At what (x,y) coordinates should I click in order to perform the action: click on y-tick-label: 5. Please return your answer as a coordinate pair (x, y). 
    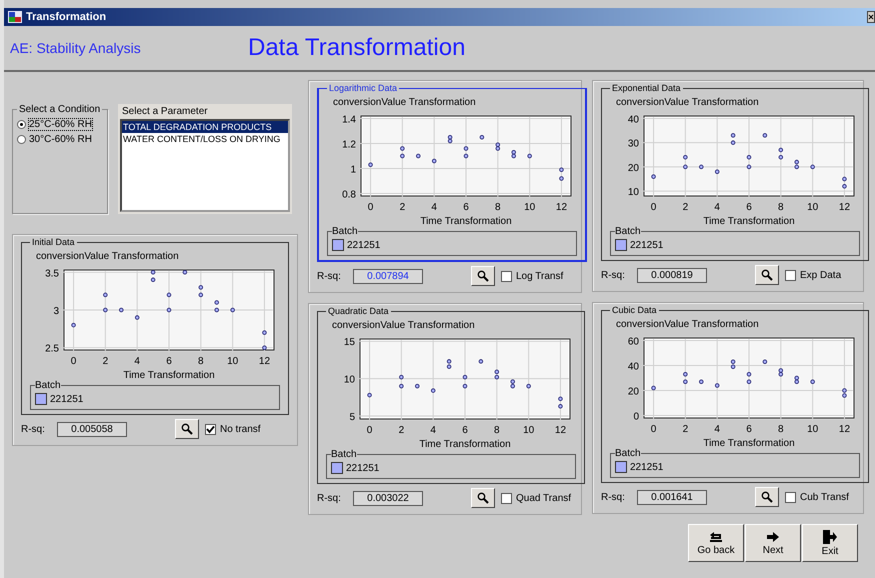
    Looking at the image, I should click on (352, 417).